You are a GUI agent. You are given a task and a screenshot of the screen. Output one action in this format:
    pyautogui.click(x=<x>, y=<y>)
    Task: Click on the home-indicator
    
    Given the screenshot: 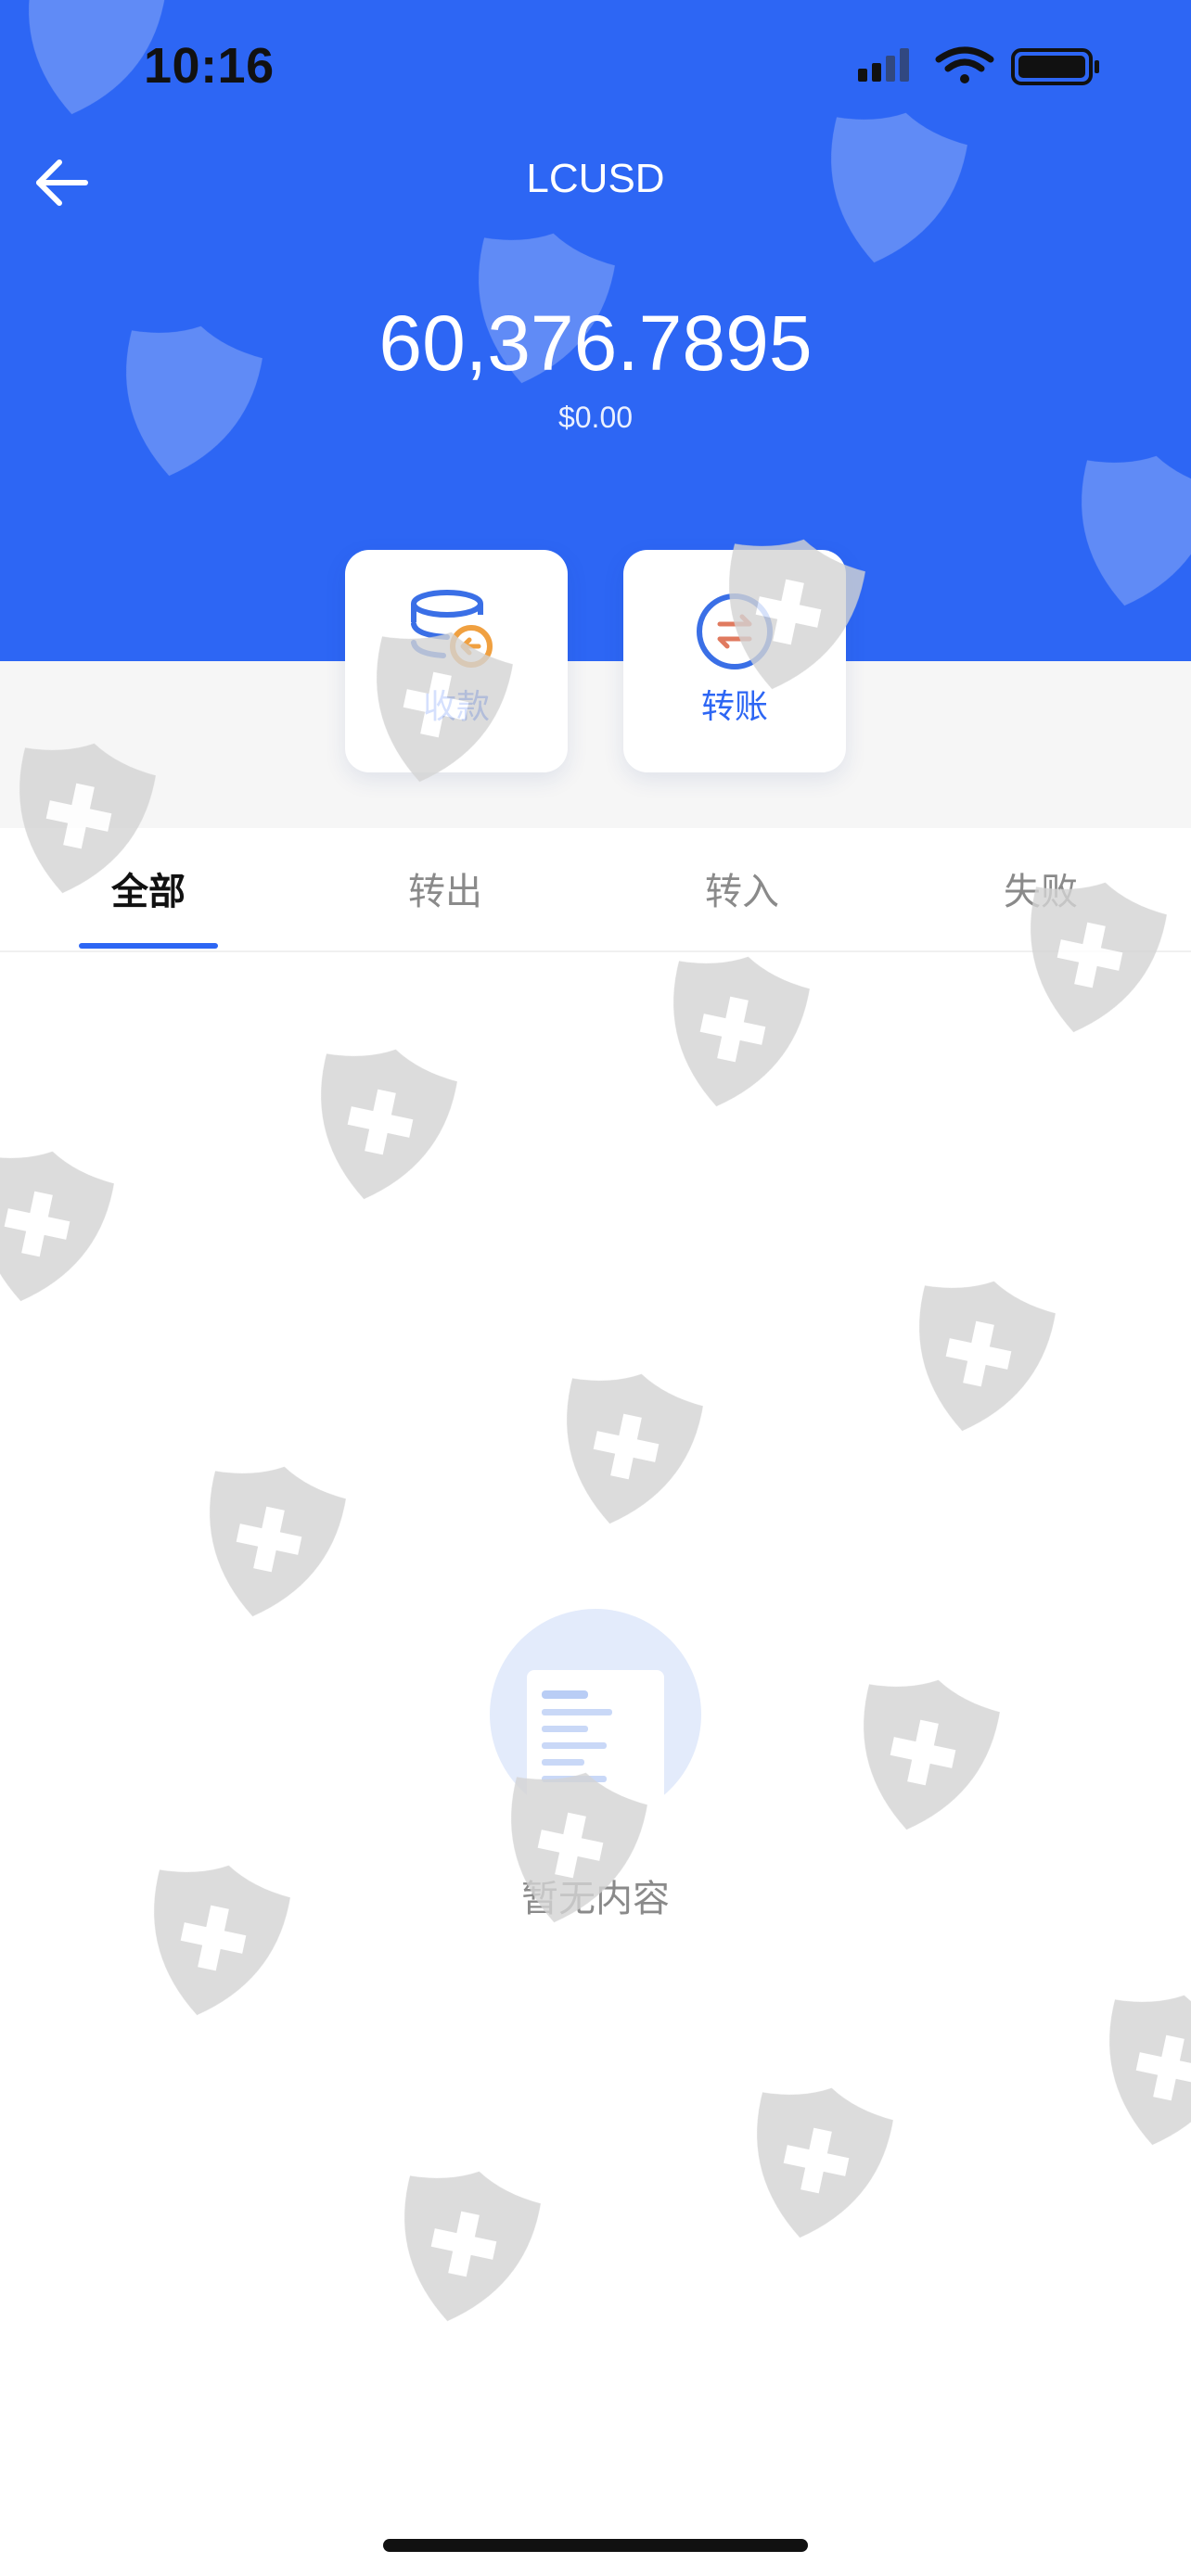 What is the action you would take?
    pyautogui.click(x=595, y=2545)
    